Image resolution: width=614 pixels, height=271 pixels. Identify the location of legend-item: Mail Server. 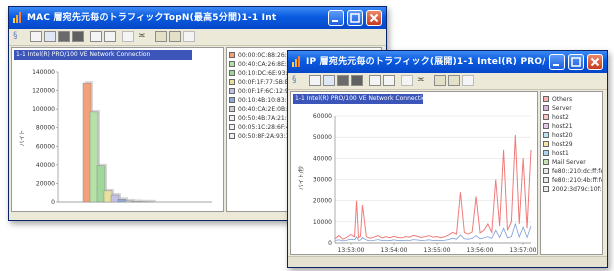
(572, 162).